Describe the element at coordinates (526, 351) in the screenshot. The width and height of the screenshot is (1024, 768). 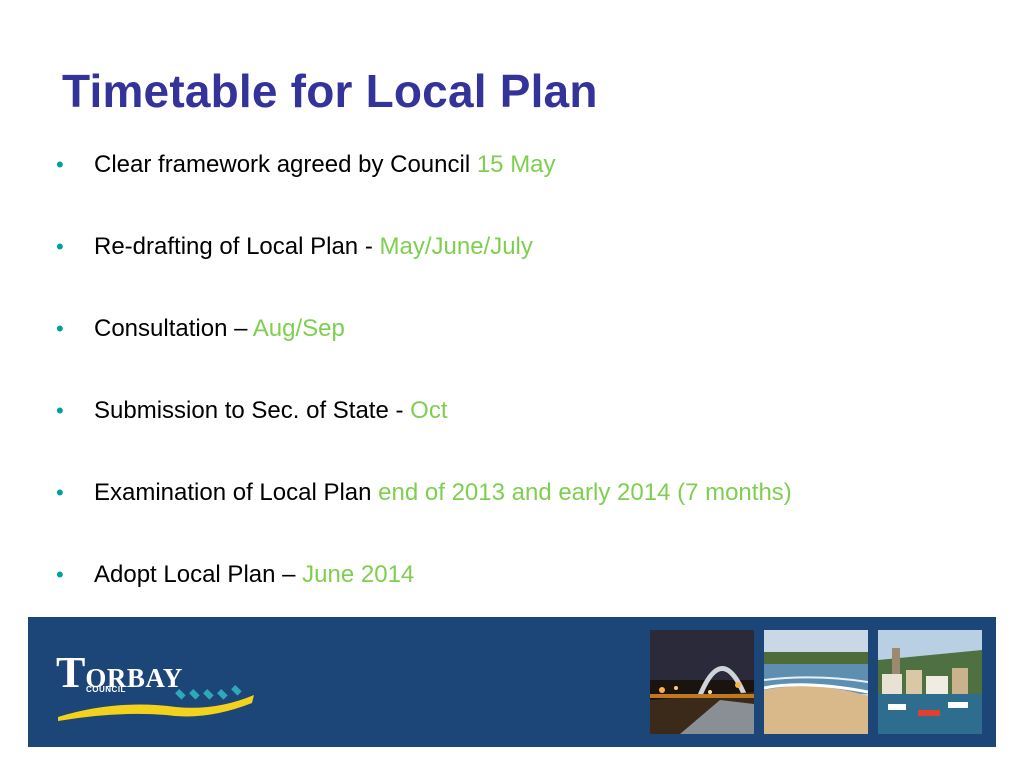
I see `list-item: • Consultation – Aug/Sep` at that location.